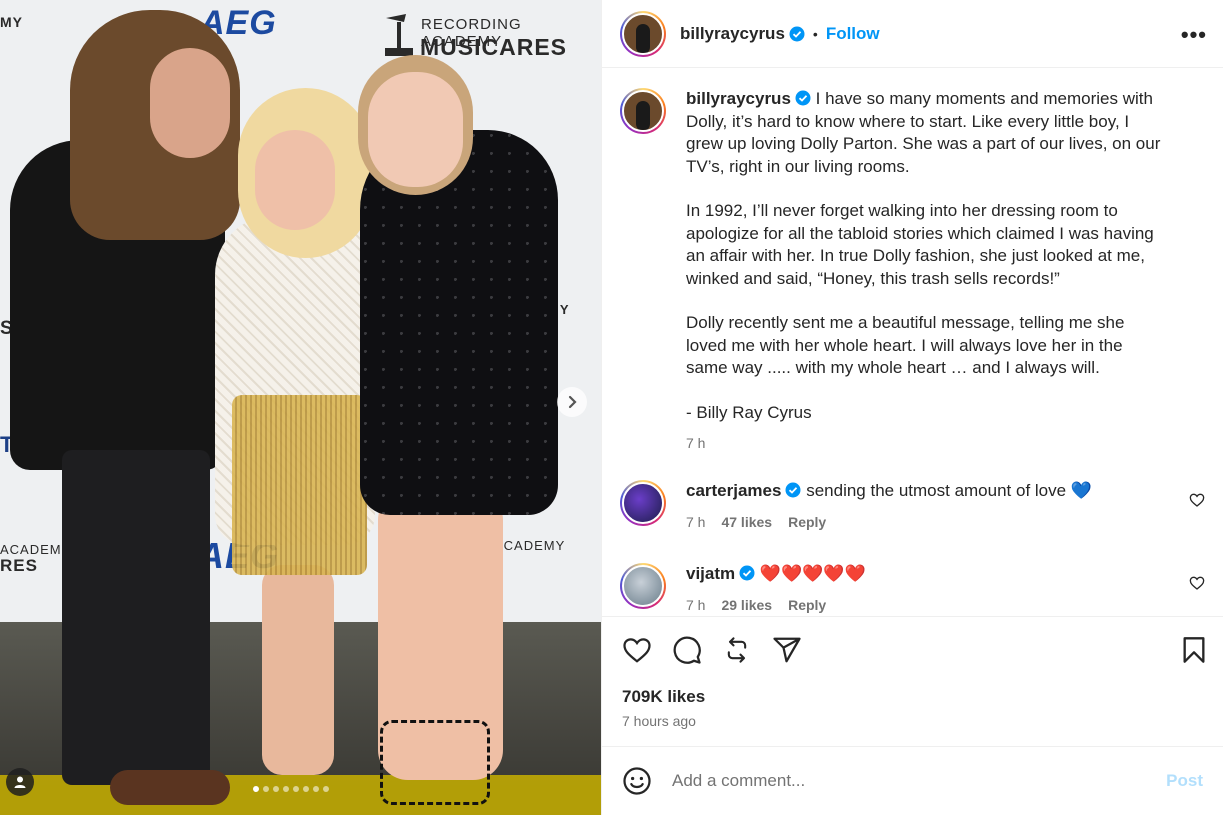 This screenshot has width=1223, height=815. I want to click on tagged-people-button, so click(20, 782).